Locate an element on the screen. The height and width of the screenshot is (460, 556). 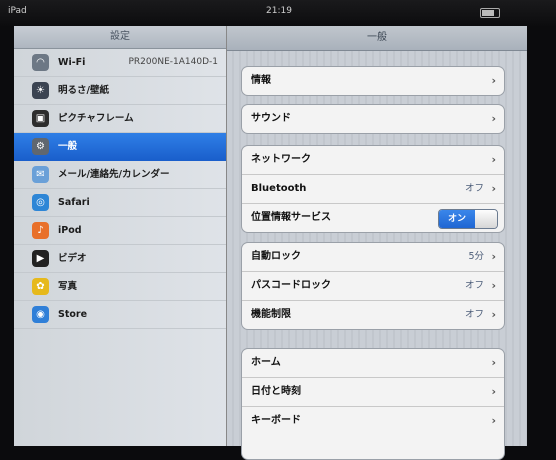
group-home: ホーム › 日付と時刻 › キーボード › is located at coordinates (373, 404).